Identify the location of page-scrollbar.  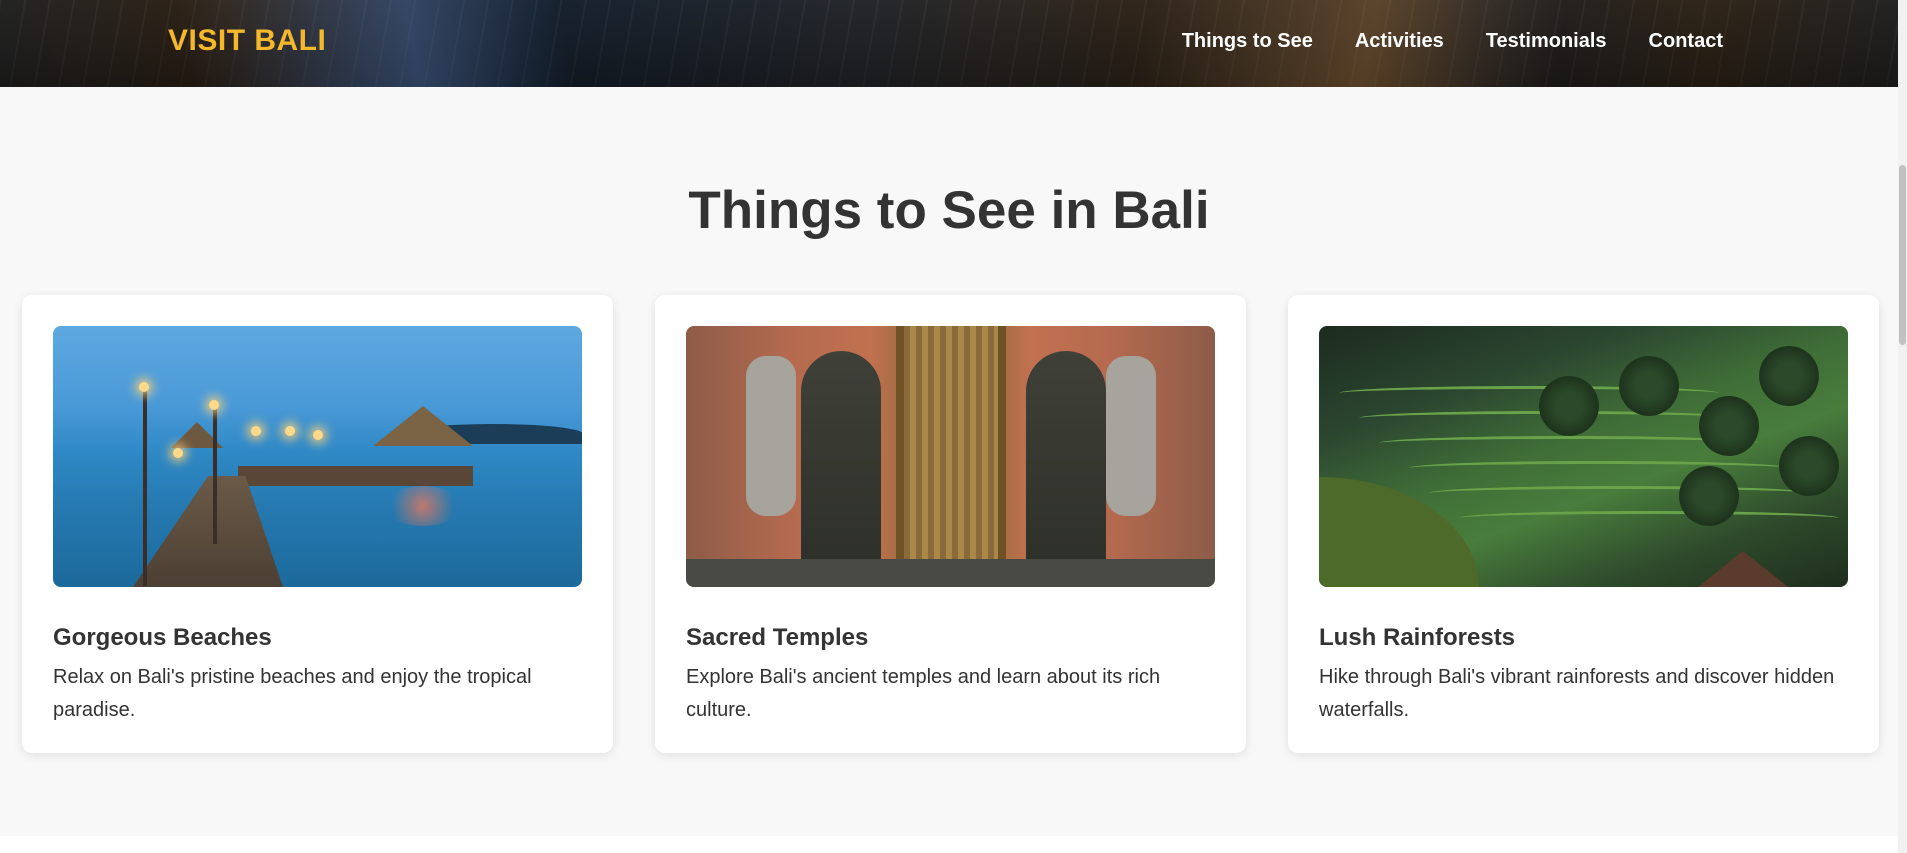
(1902, 426).